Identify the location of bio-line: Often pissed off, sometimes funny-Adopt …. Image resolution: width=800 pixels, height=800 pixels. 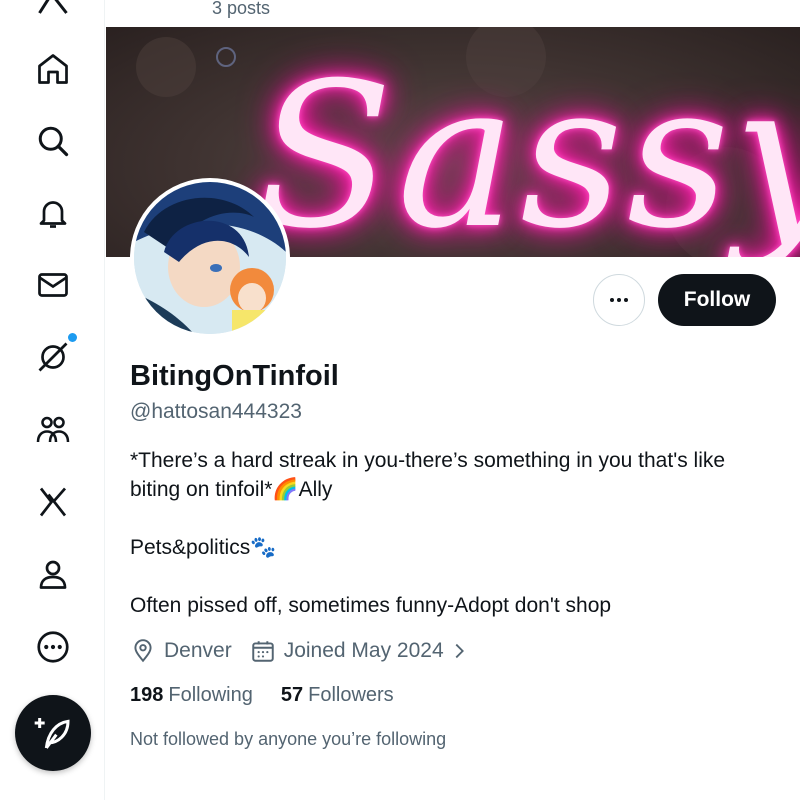
(371, 605).